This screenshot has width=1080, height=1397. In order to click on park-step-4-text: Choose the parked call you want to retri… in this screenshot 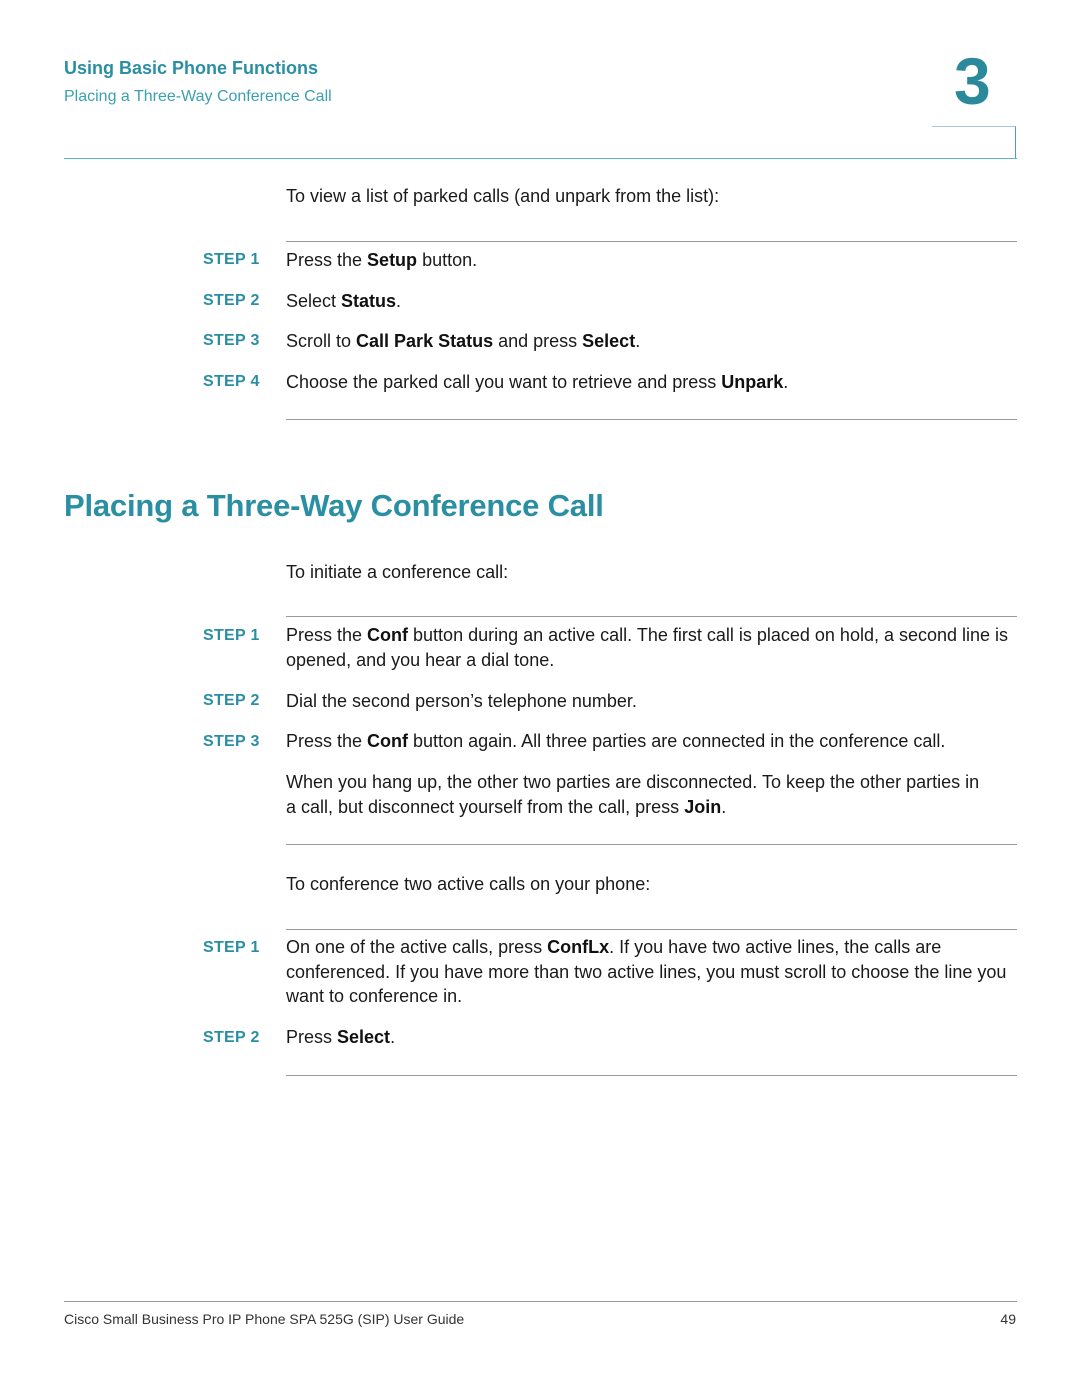, I will do `click(537, 382)`.